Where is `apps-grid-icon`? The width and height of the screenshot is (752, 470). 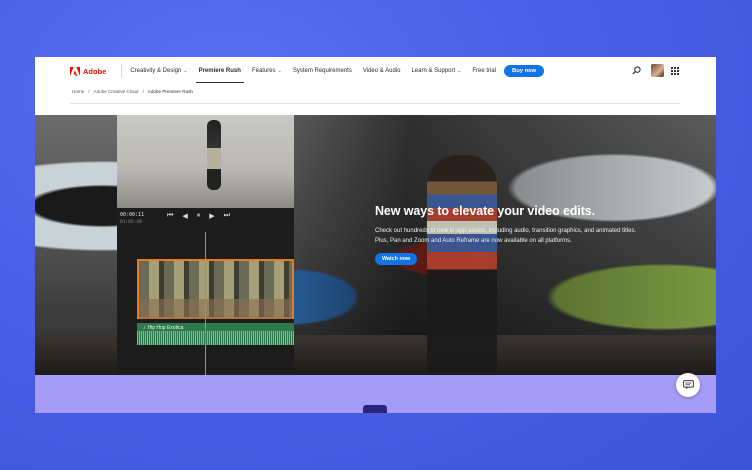
apps-grid-icon is located at coordinates (675, 70).